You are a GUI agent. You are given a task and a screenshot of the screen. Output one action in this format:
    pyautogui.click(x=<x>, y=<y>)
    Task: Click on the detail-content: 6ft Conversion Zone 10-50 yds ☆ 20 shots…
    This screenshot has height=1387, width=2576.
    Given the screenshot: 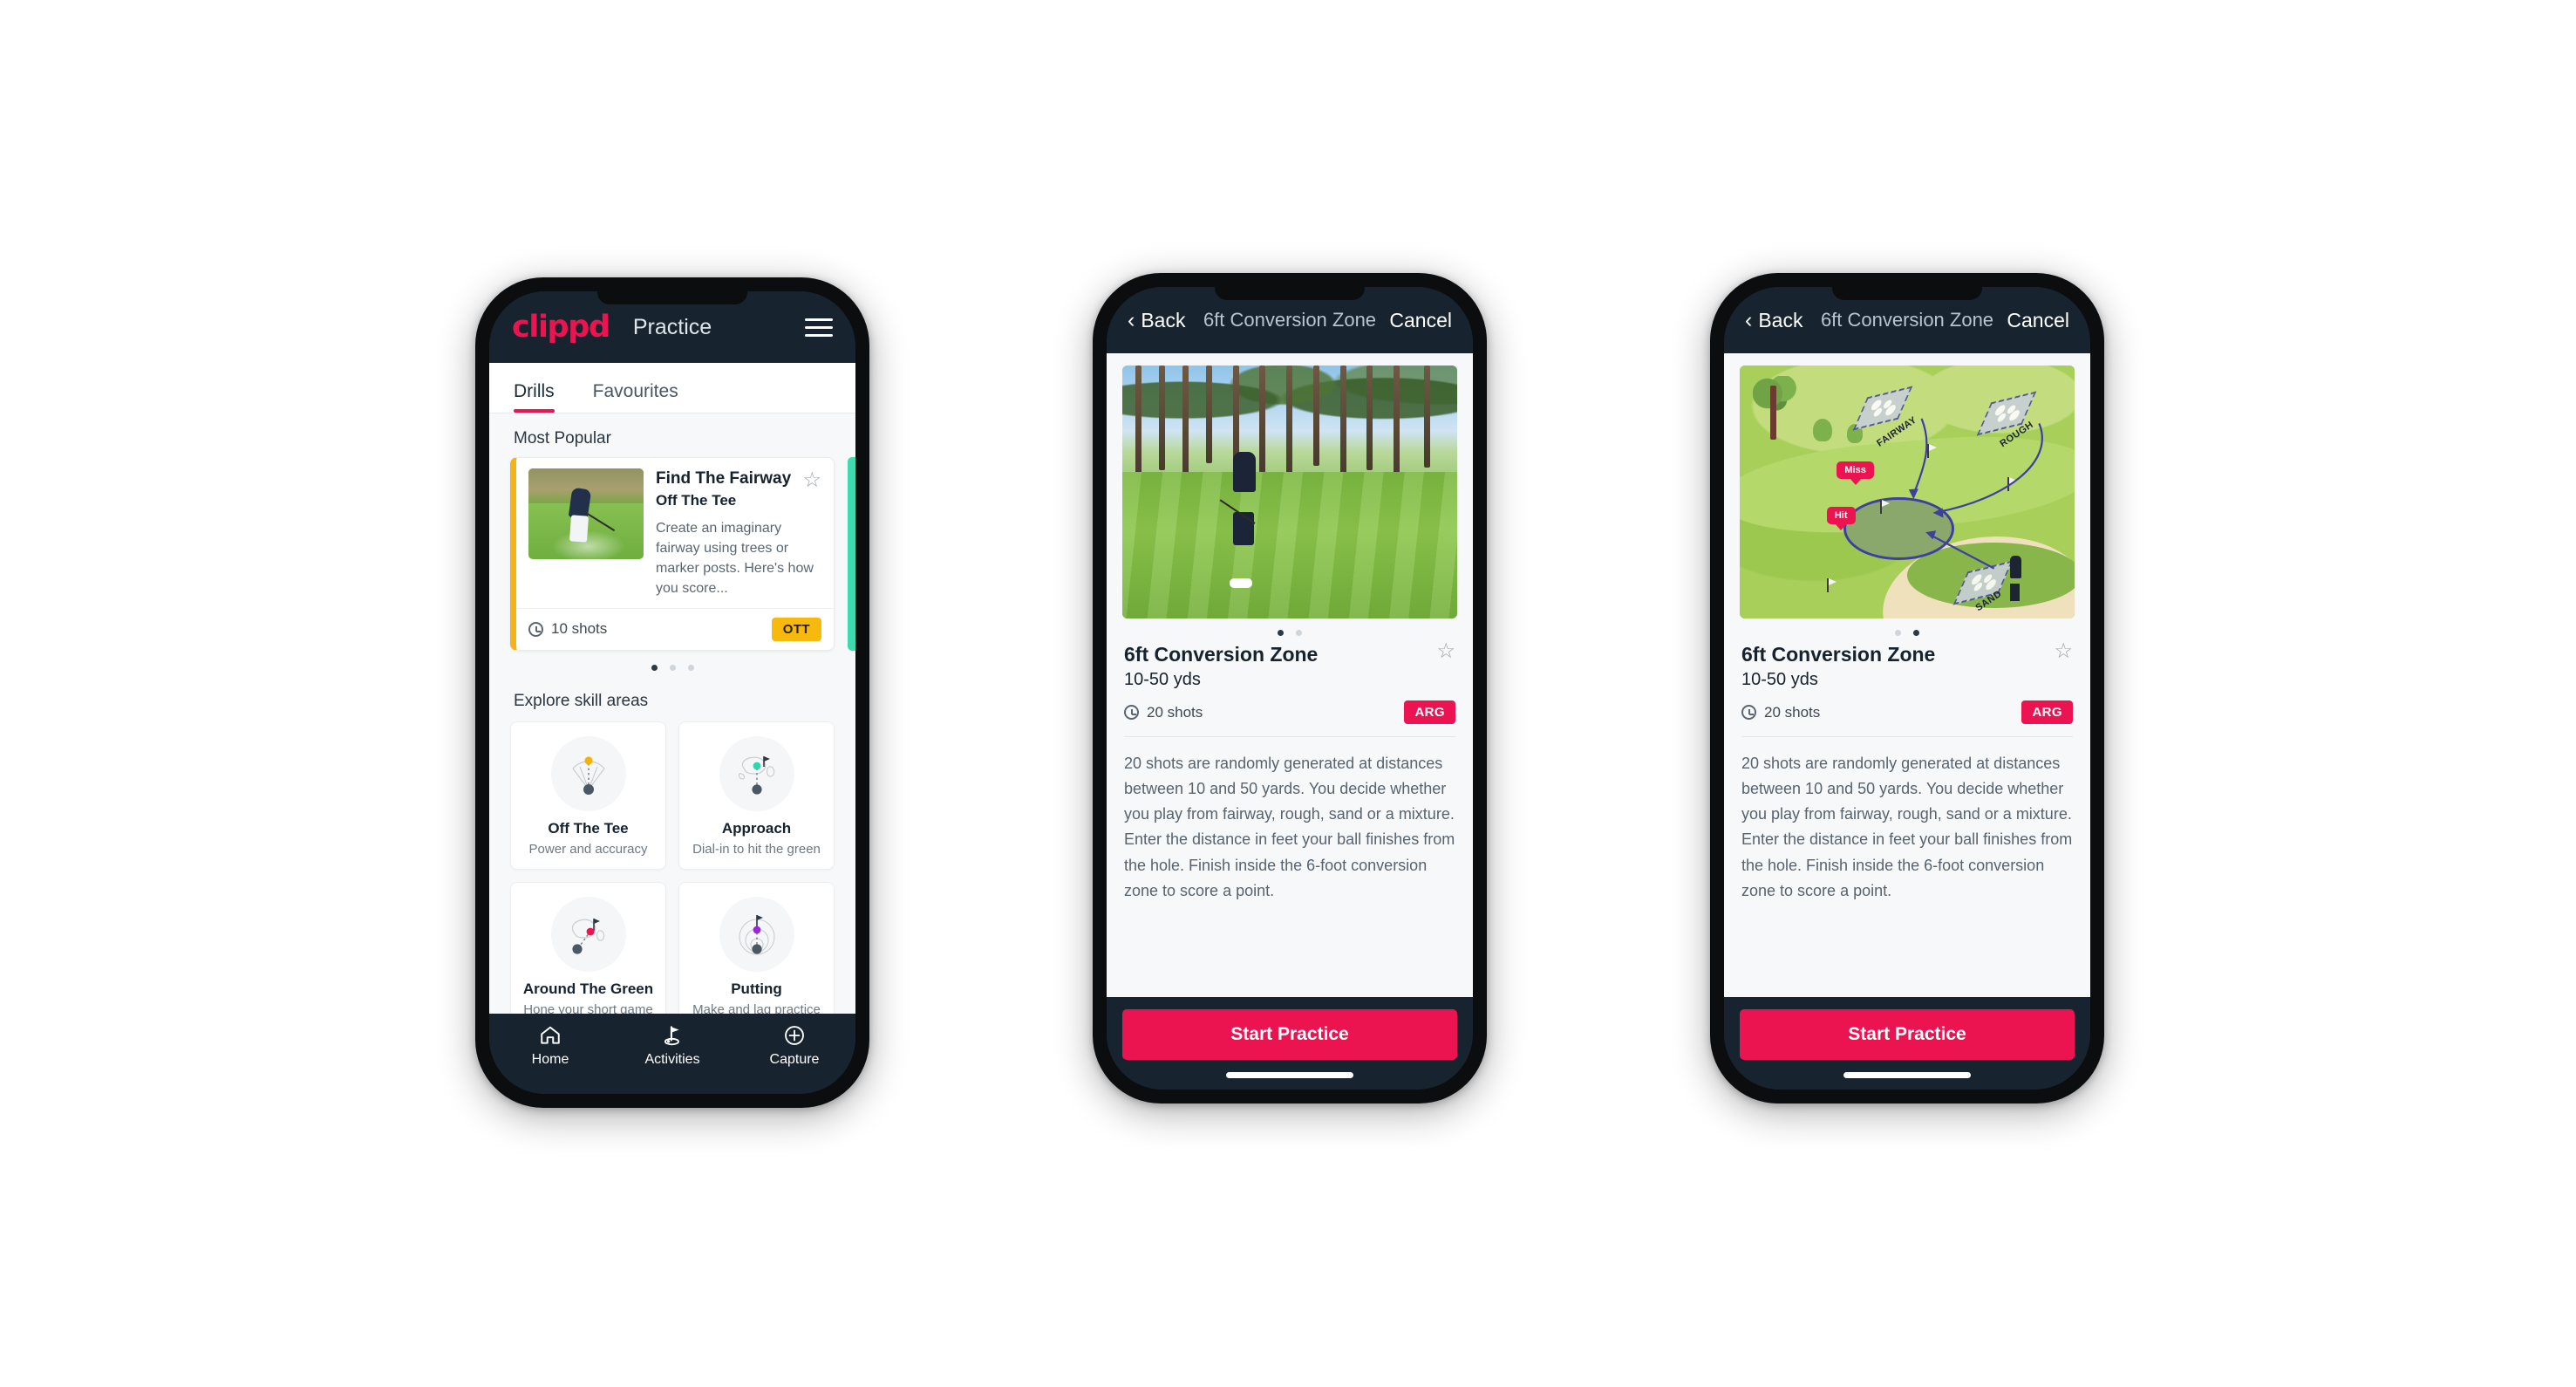 What is the action you would take?
    pyautogui.click(x=1290, y=675)
    